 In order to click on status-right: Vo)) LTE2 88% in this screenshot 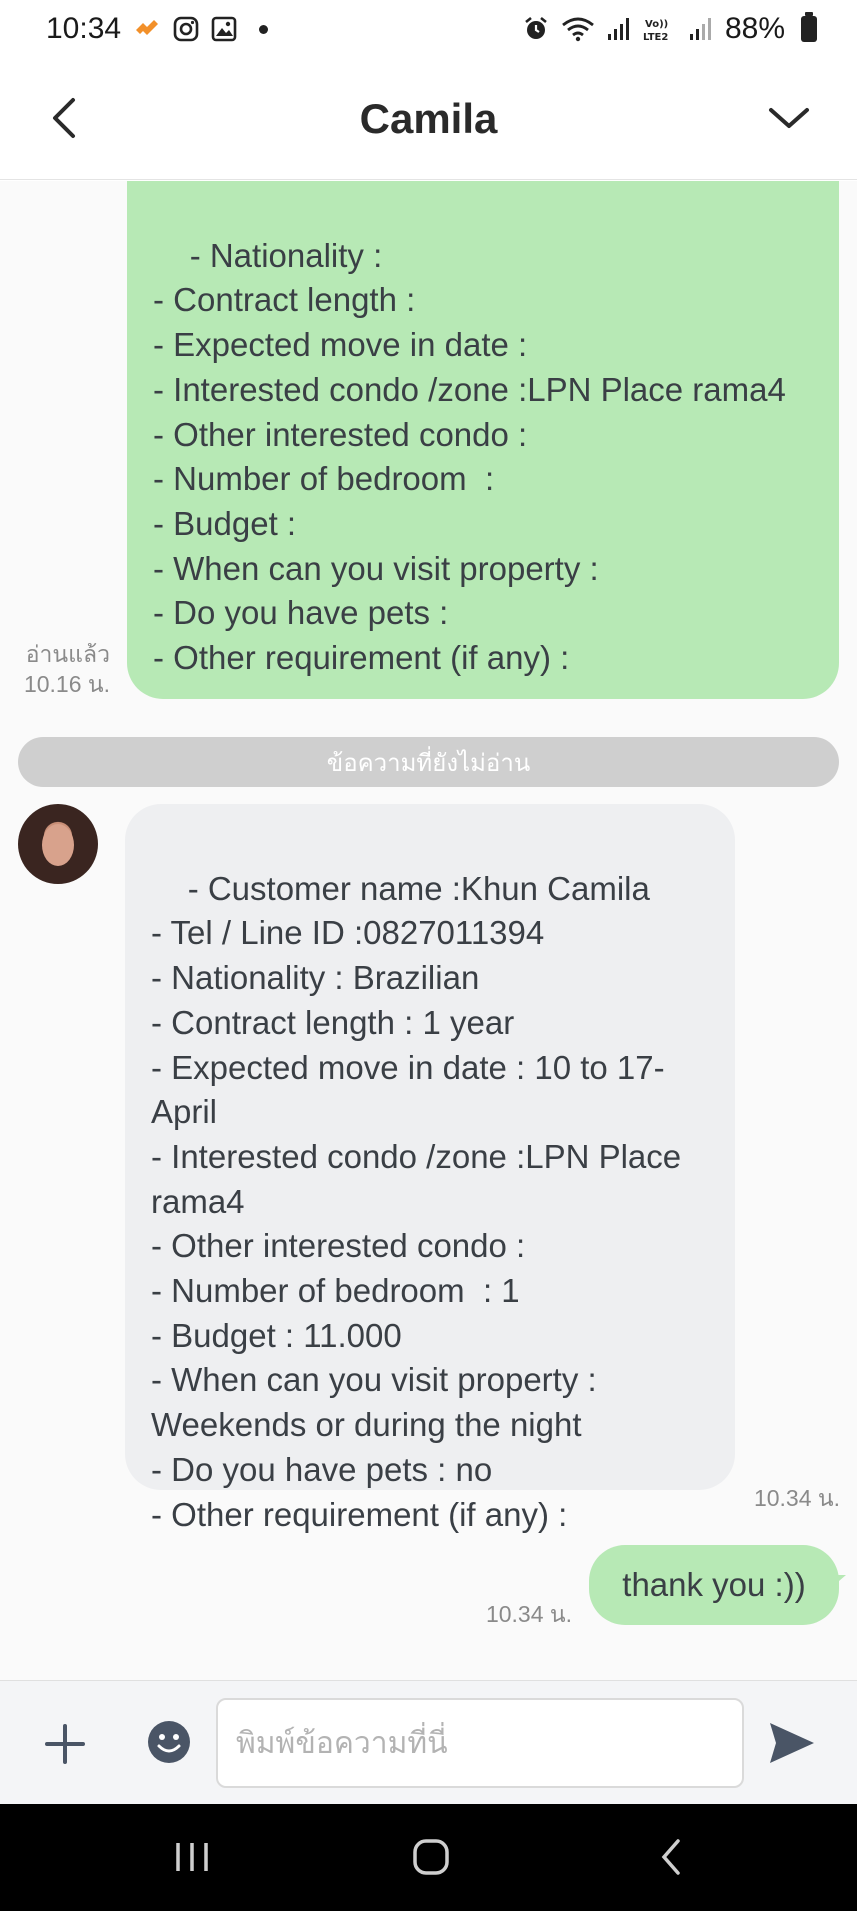, I will do `click(670, 29)`.